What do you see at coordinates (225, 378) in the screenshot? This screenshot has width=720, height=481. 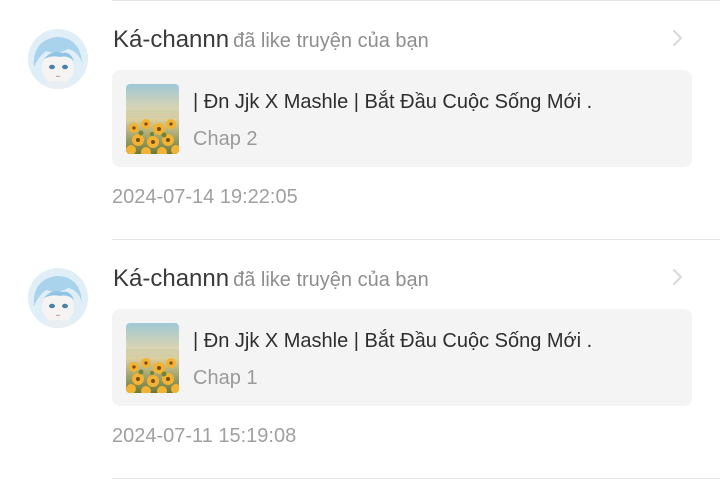 I see `chapter-label: Chap 1` at bounding box center [225, 378].